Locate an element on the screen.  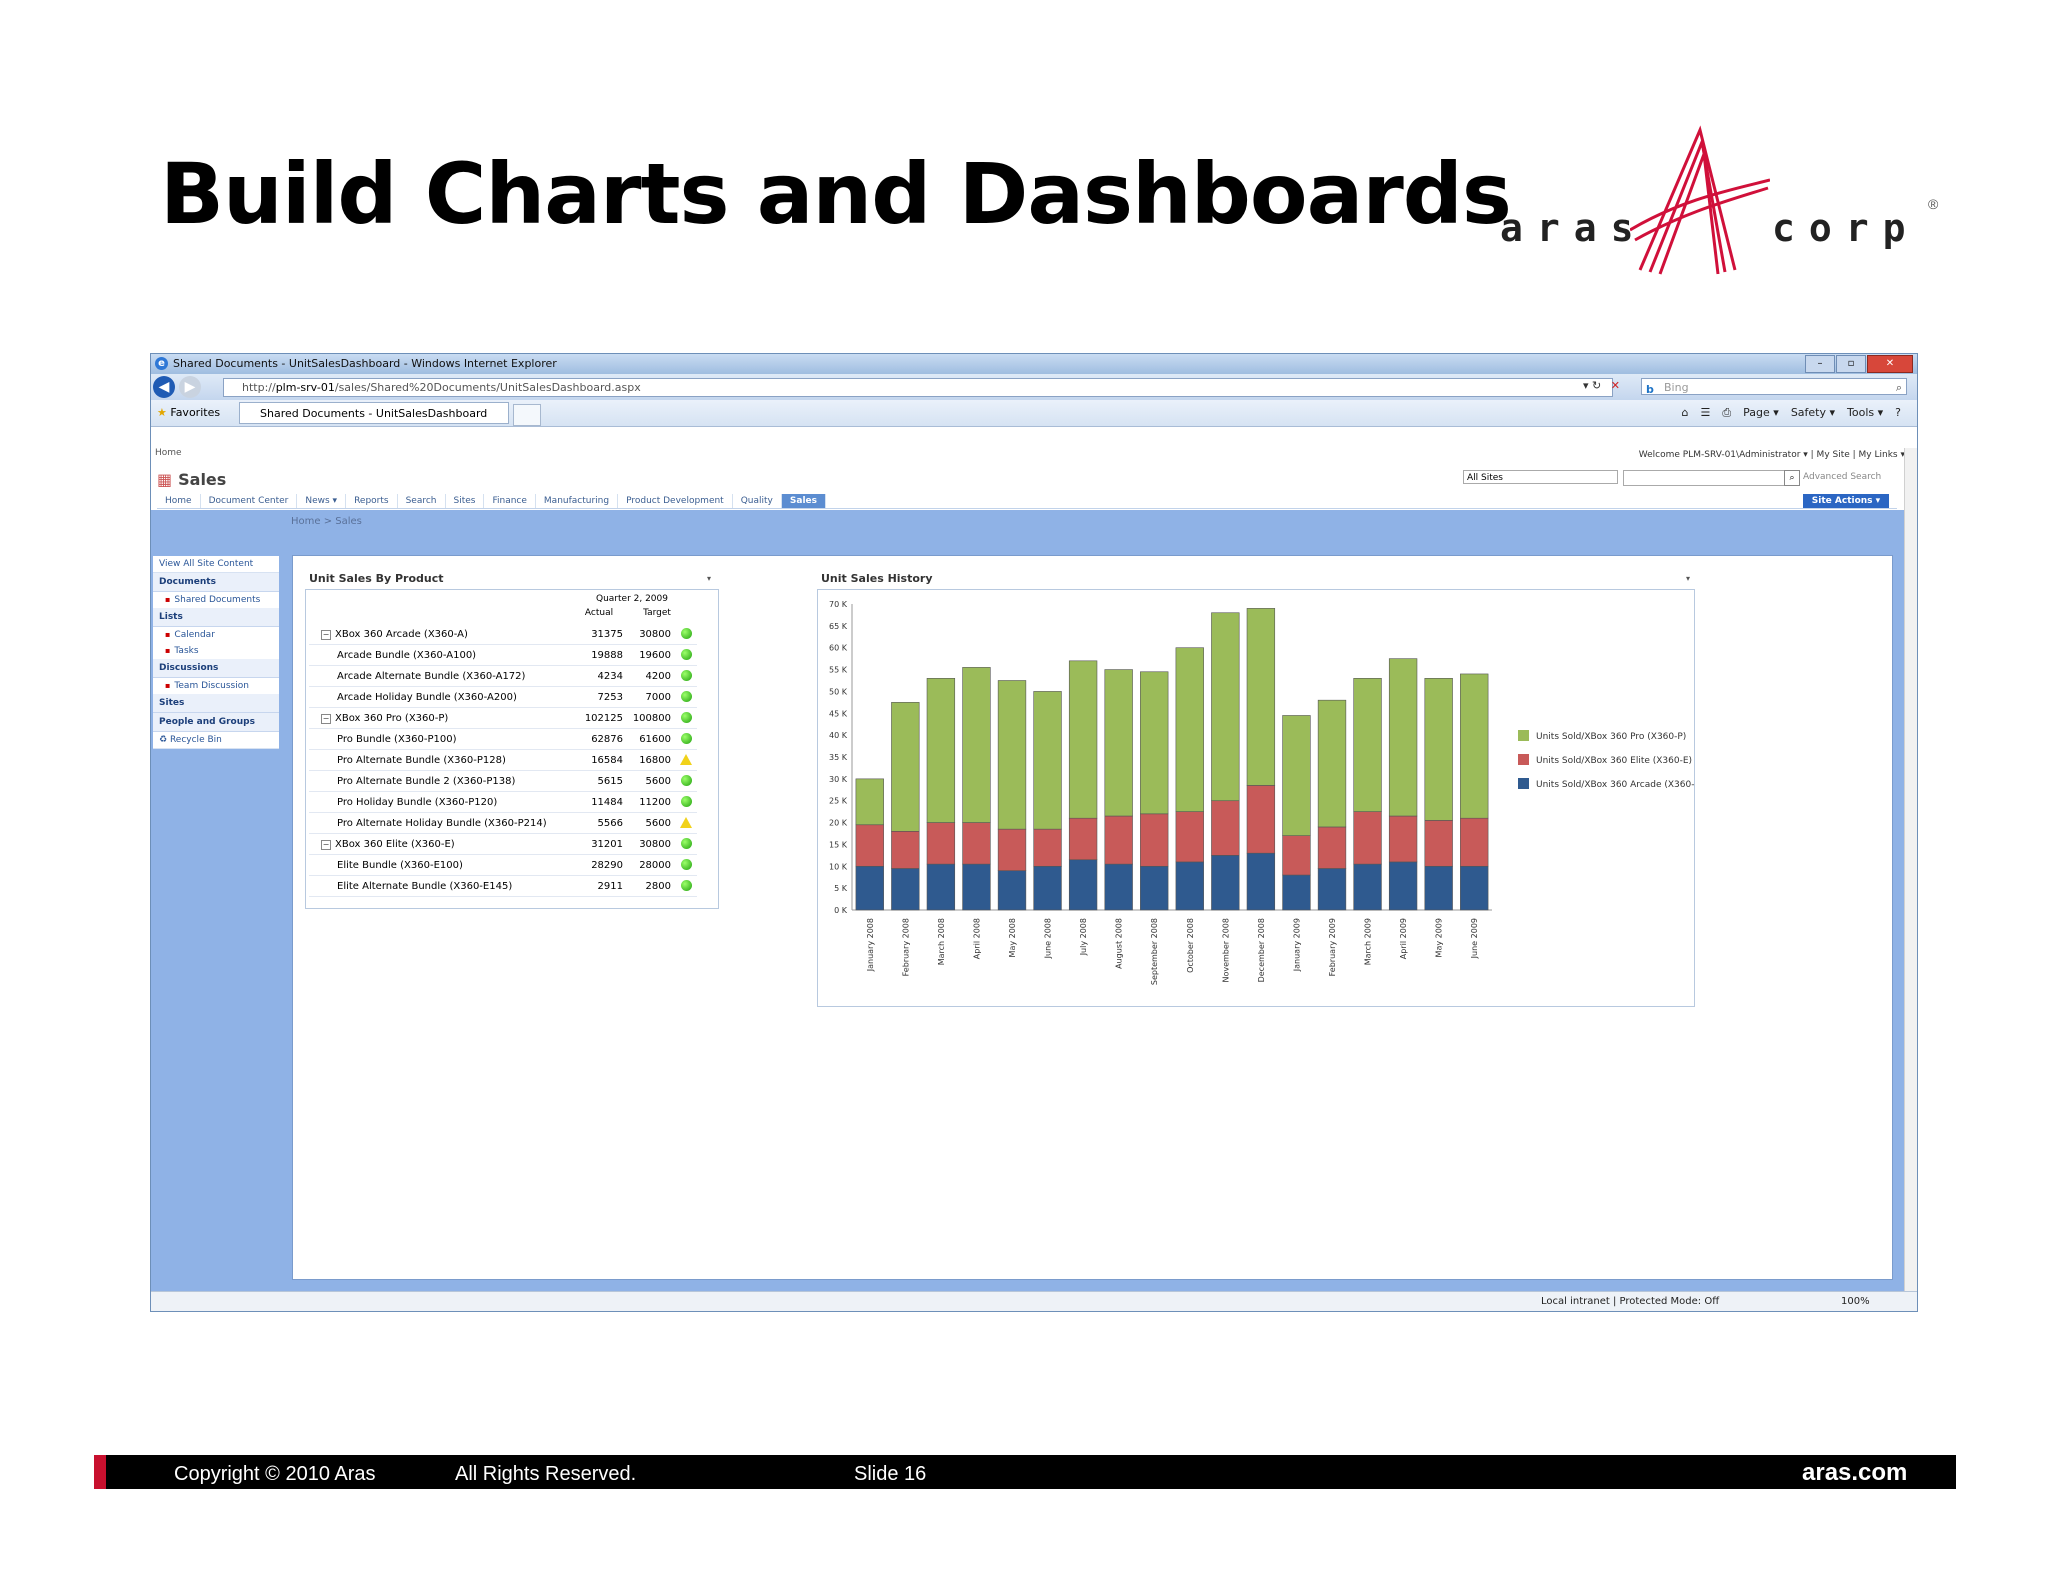
nav-home: Home is located at coordinates (179, 501).